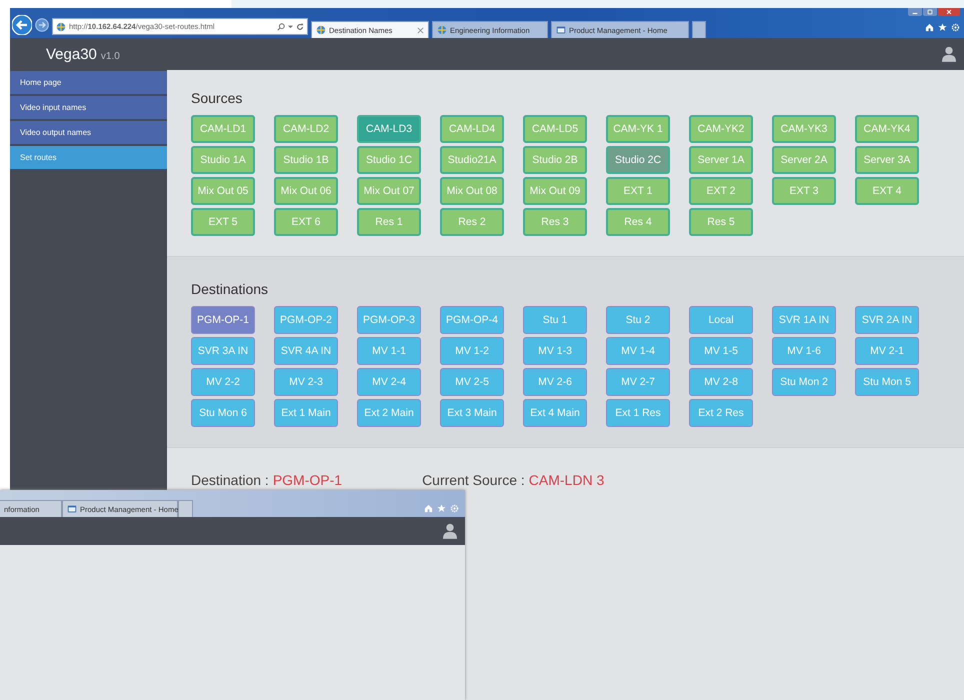 The width and height of the screenshot is (964, 700). I want to click on destination-button: MV 1-6, so click(804, 351).